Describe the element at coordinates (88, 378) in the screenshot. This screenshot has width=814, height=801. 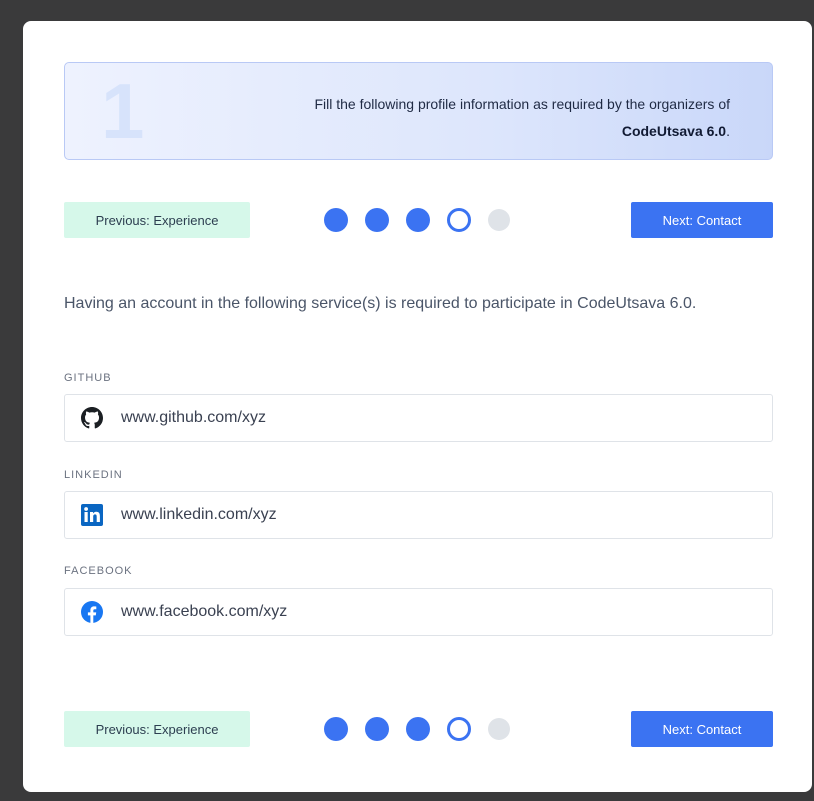
I see `github-label: GITHUB` at that location.